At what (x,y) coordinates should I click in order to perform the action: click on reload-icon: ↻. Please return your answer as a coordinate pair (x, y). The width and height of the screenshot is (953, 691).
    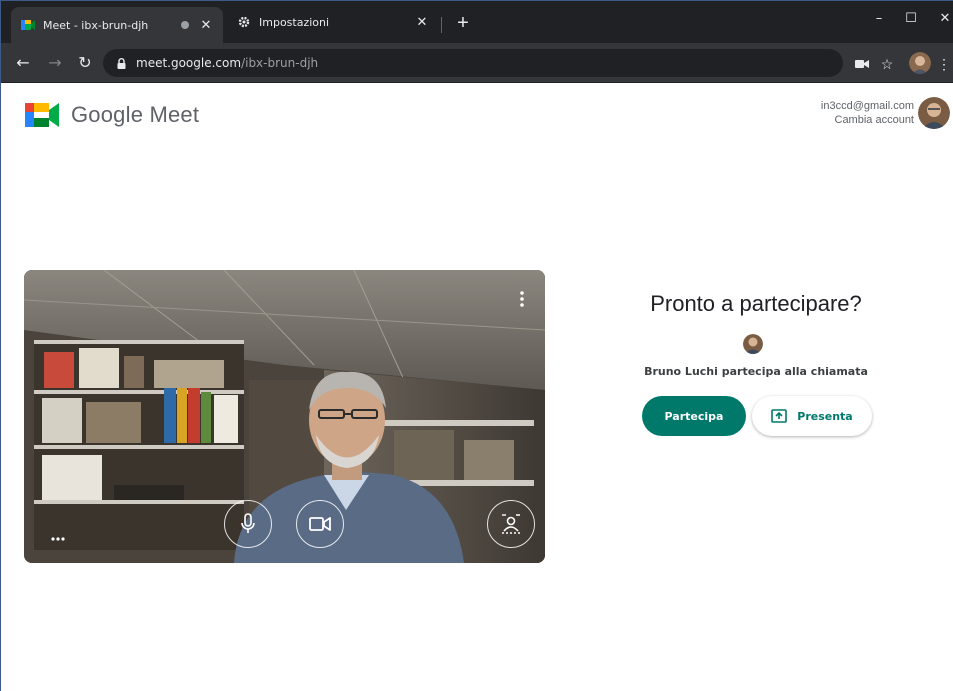
    Looking at the image, I should click on (85, 64).